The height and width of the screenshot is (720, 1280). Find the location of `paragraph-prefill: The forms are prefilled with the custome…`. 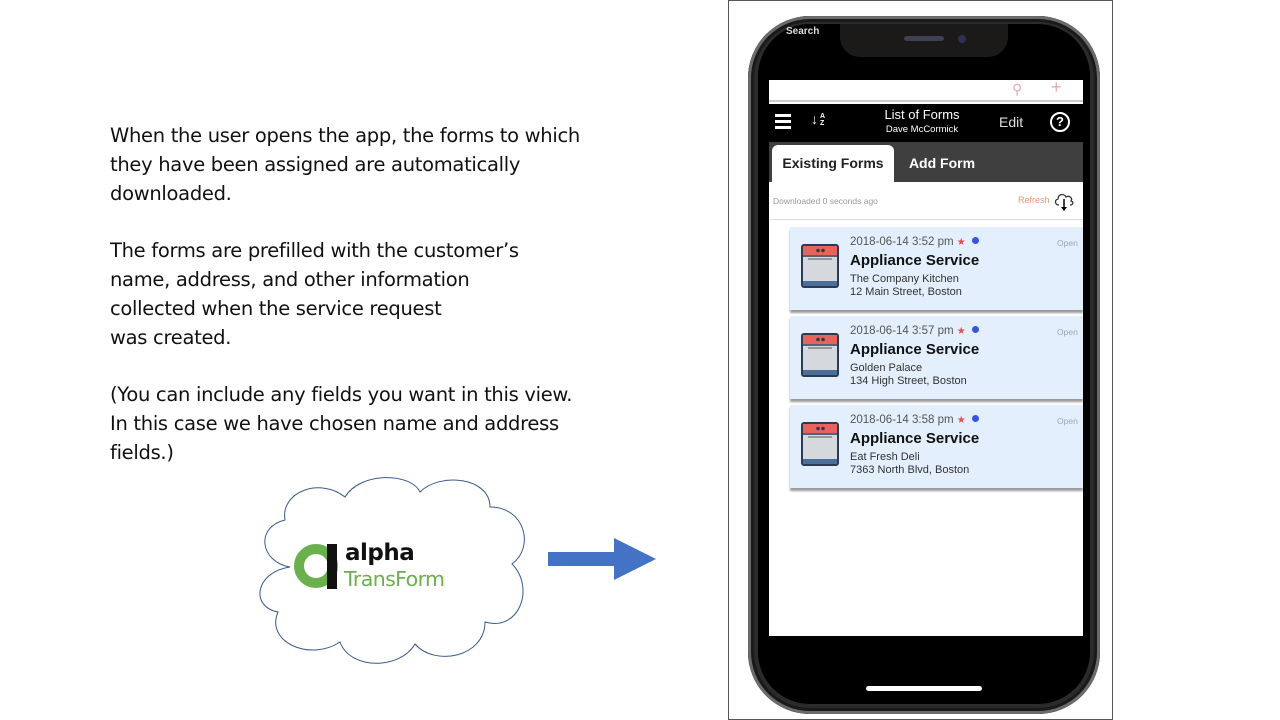

paragraph-prefill: The forms are prefilled with the custome… is located at coordinates (314, 294).